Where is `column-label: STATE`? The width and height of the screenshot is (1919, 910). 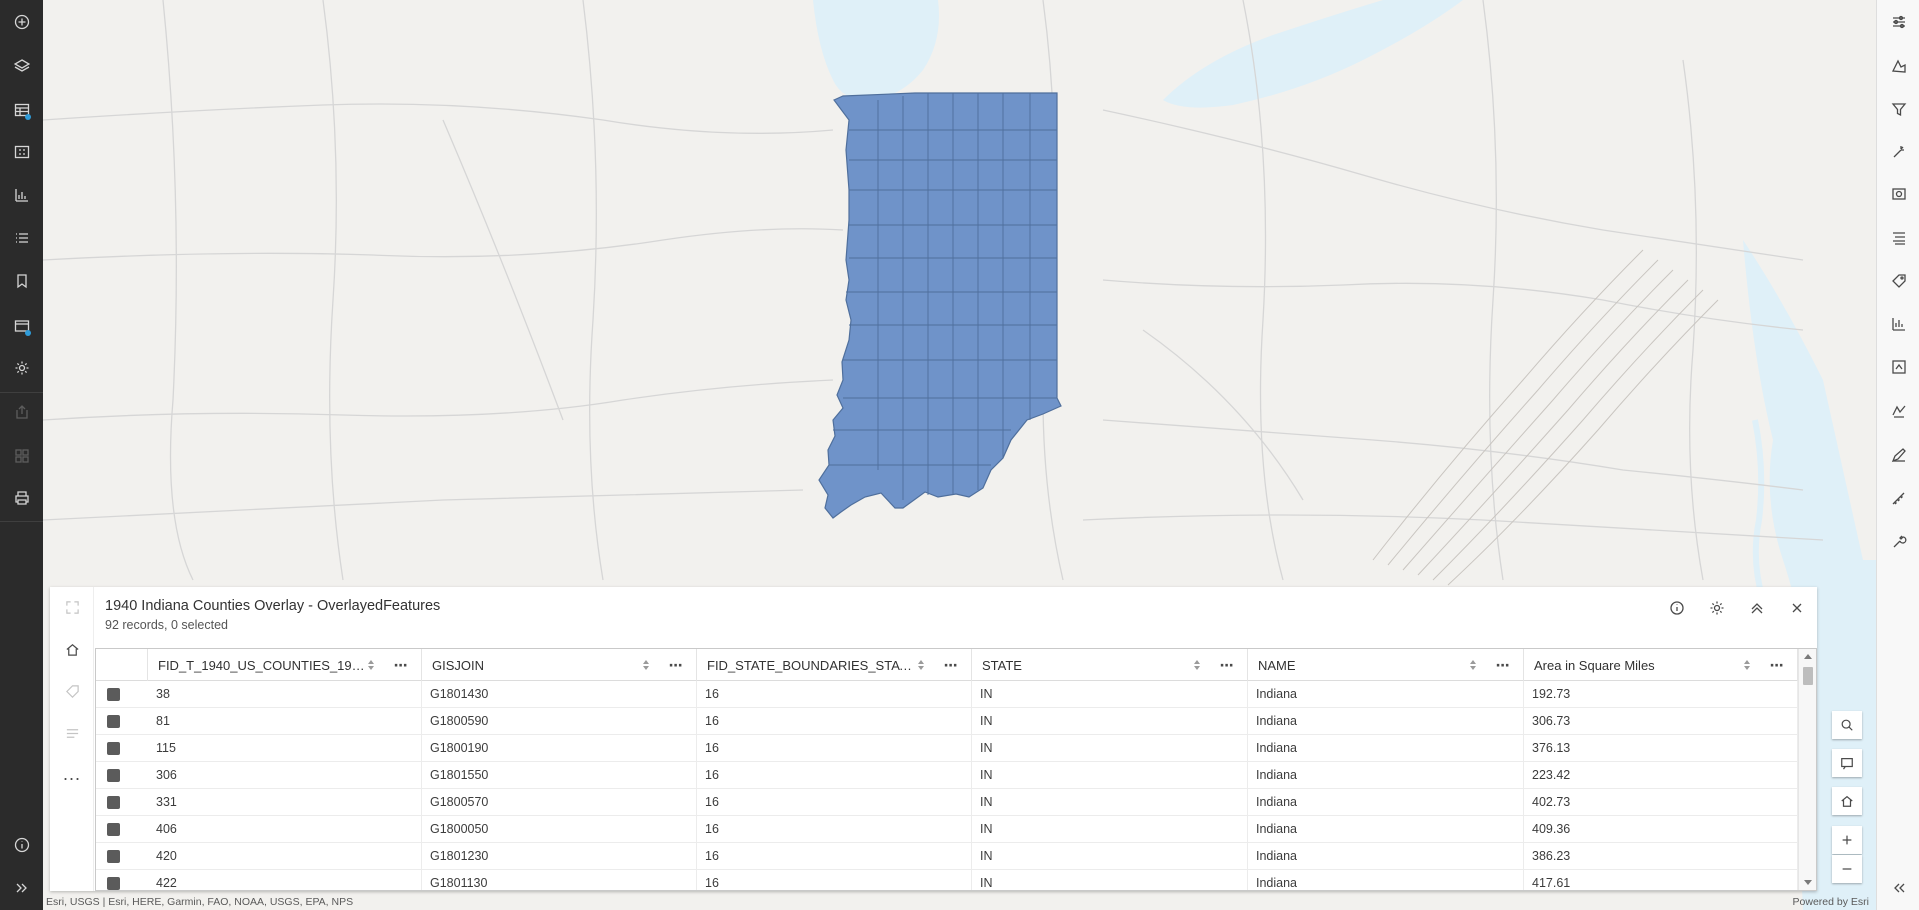 column-label: STATE is located at coordinates (1002, 665).